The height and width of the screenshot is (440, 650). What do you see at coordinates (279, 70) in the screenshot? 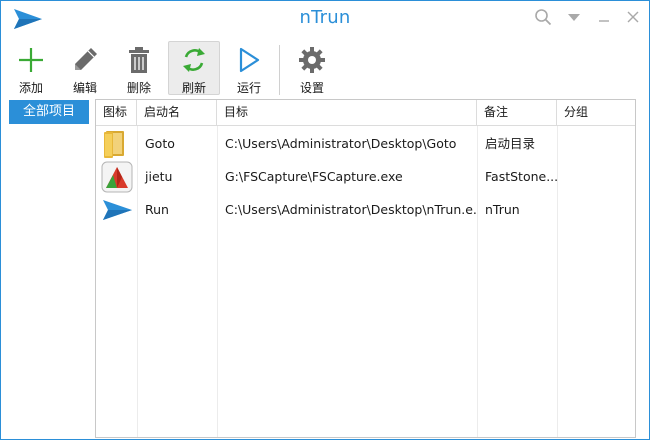
I see `toolbar-separator` at bounding box center [279, 70].